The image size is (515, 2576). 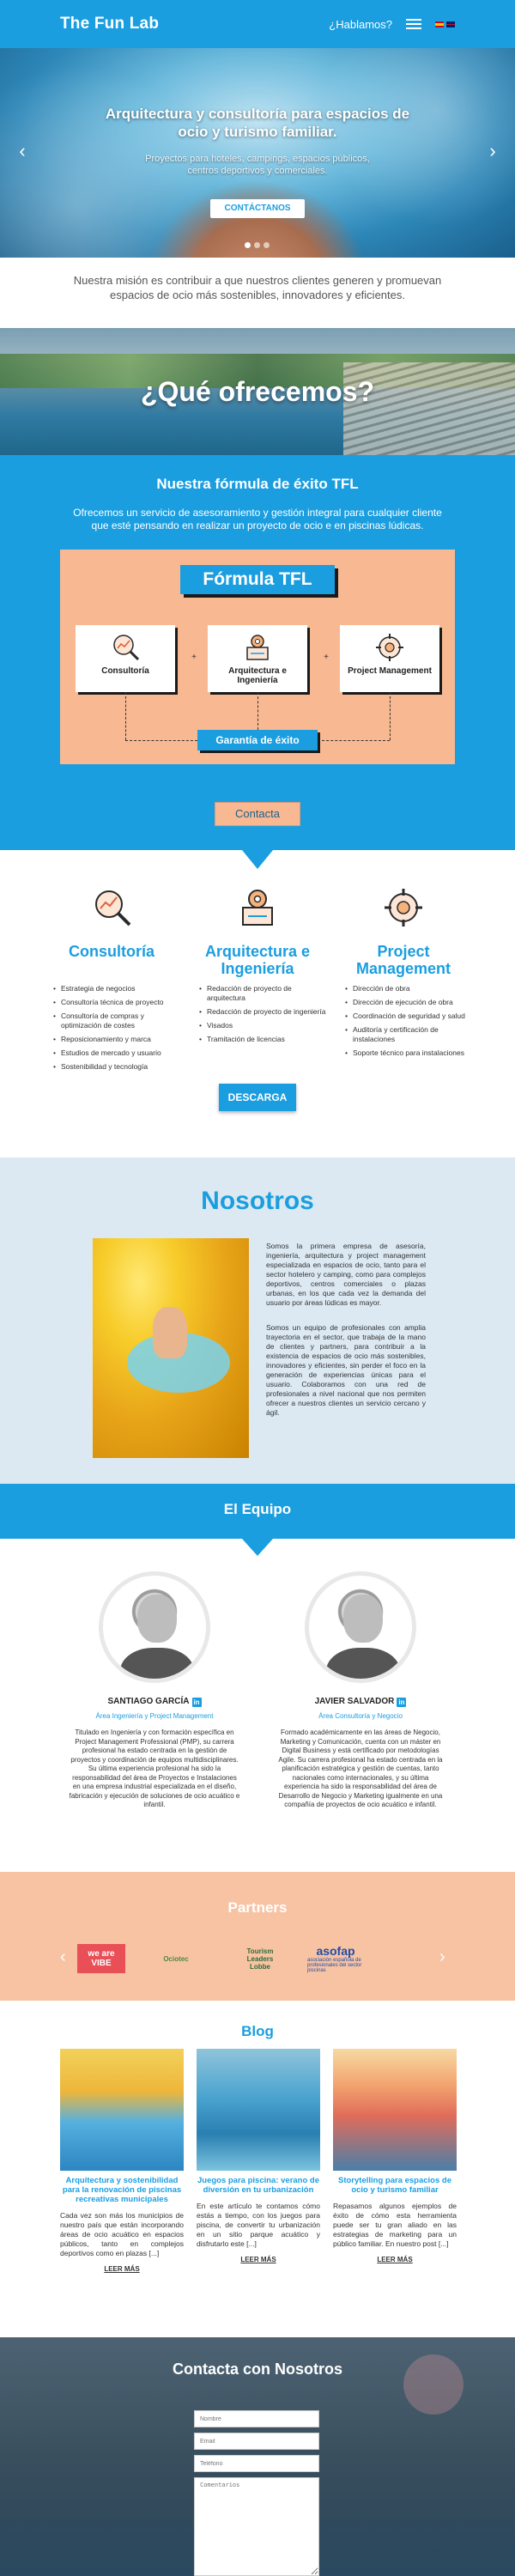 I want to click on plus-sign: +, so click(x=326, y=658).